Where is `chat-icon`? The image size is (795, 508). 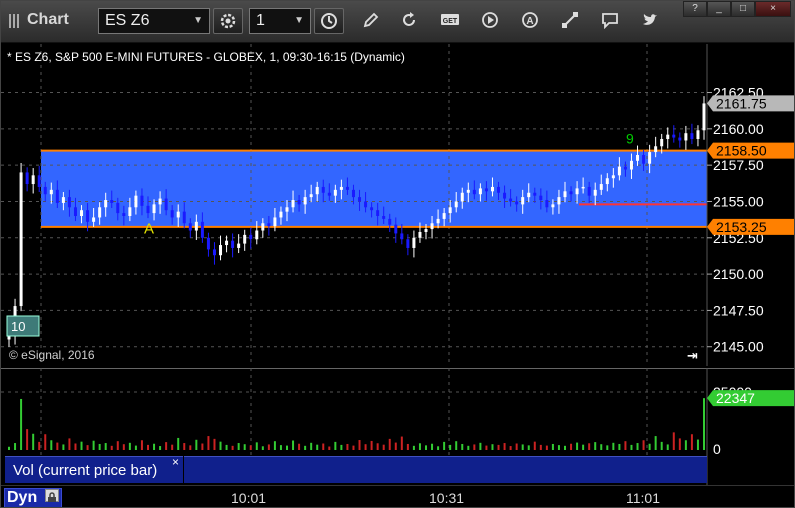 chat-icon is located at coordinates (610, 20).